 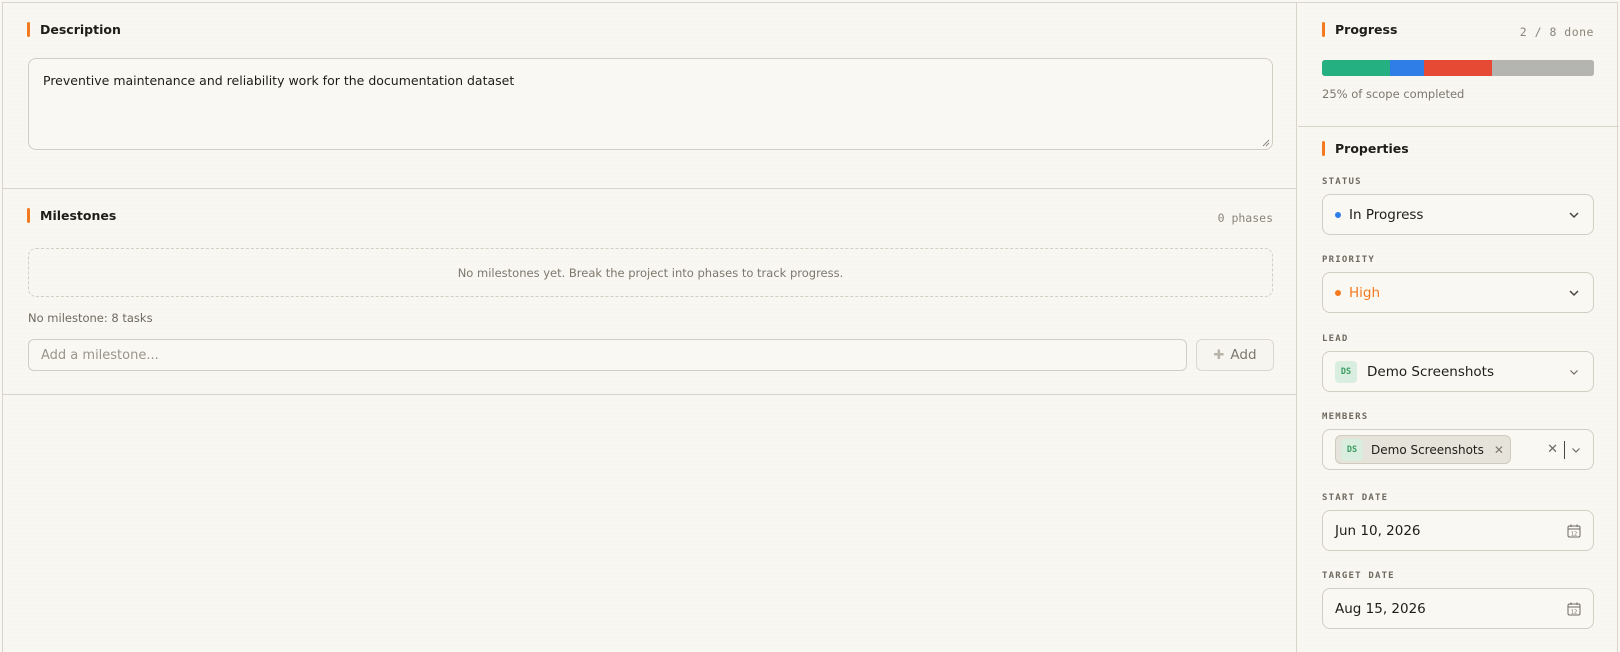 What do you see at coordinates (1380, 608) in the screenshot?
I see `target-date-value: Aug 15, 2026` at bounding box center [1380, 608].